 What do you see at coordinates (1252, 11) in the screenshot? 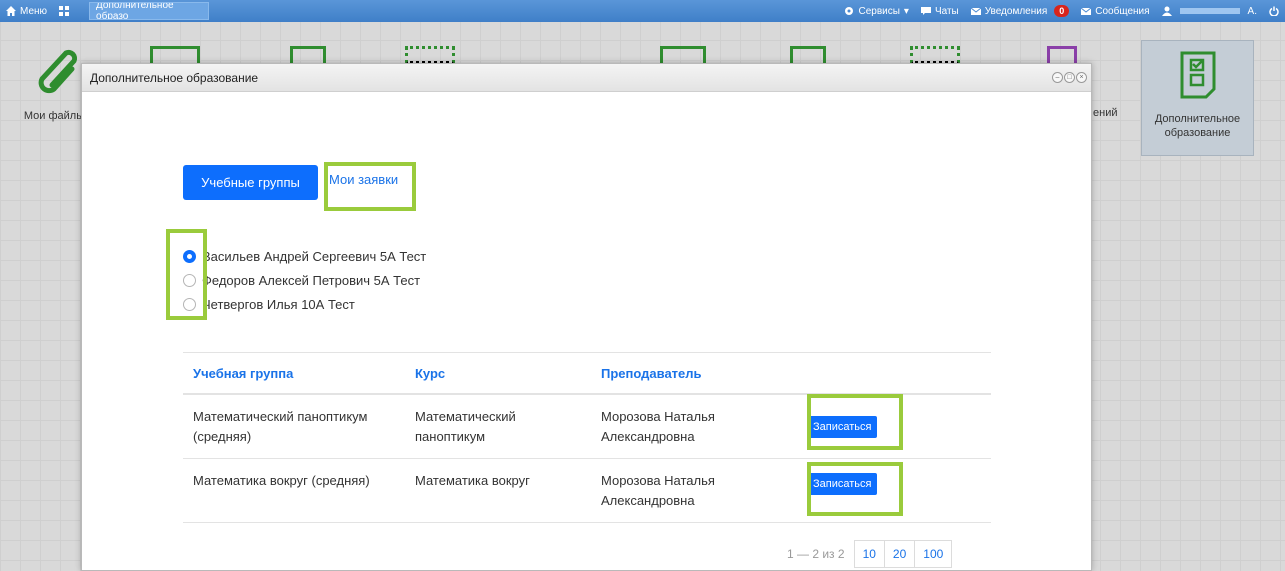
I see `user-initial: А.` at bounding box center [1252, 11].